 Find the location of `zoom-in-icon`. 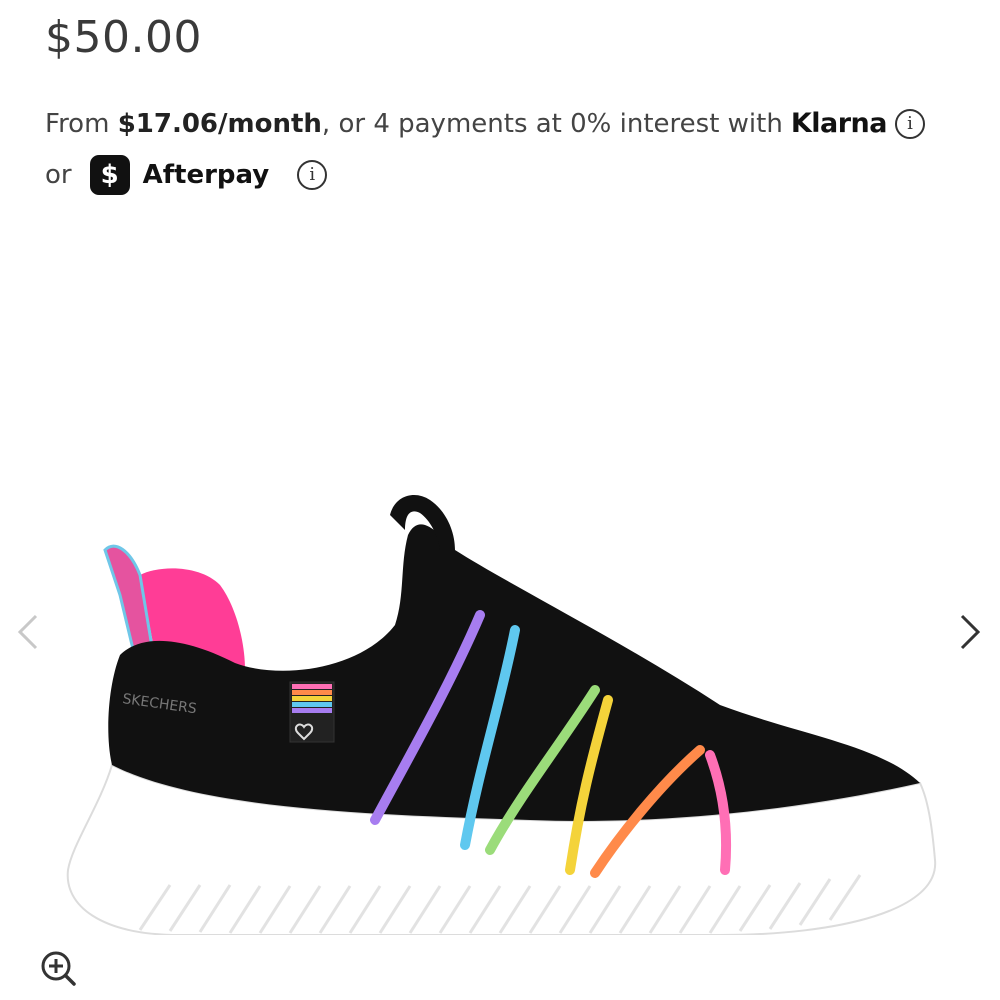

zoom-in-icon is located at coordinates (58, 968).